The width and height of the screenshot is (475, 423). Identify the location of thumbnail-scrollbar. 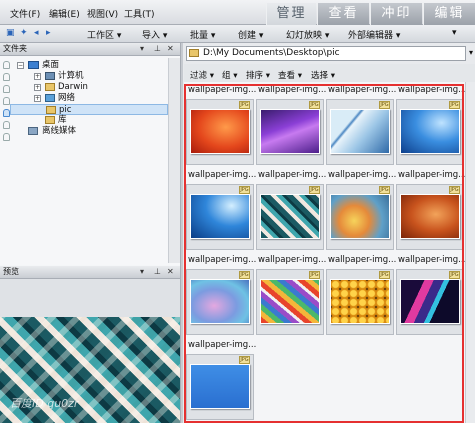
(470, 252).